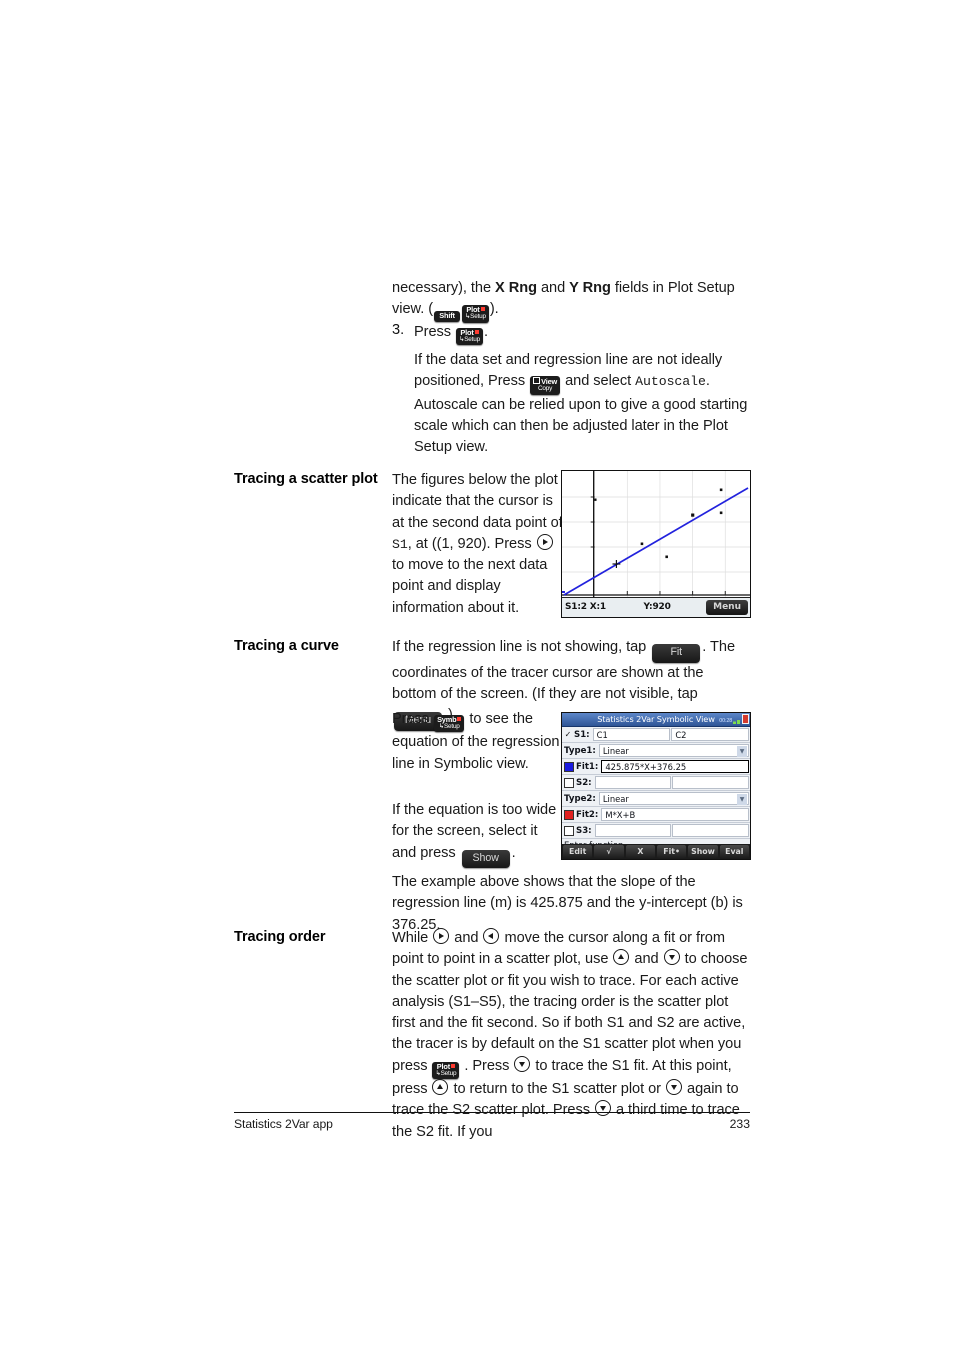 The image size is (954, 1350). Describe the element at coordinates (727, 607) in the screenshot. I see `plot-menu-button: Menu` at that location.